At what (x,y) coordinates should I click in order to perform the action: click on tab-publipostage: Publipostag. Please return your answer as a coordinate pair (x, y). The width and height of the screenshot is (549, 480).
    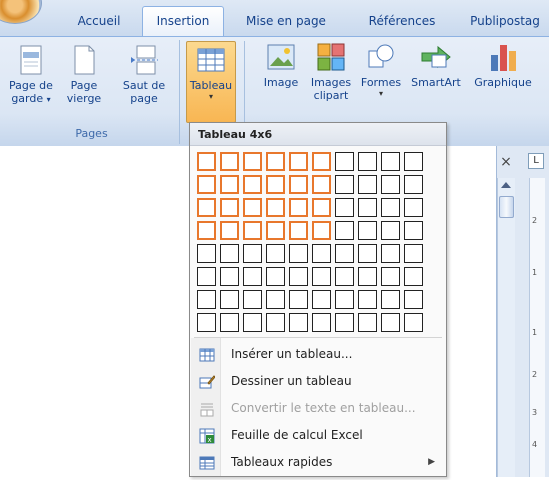
    Looking at the image, I should click on (505, 22).